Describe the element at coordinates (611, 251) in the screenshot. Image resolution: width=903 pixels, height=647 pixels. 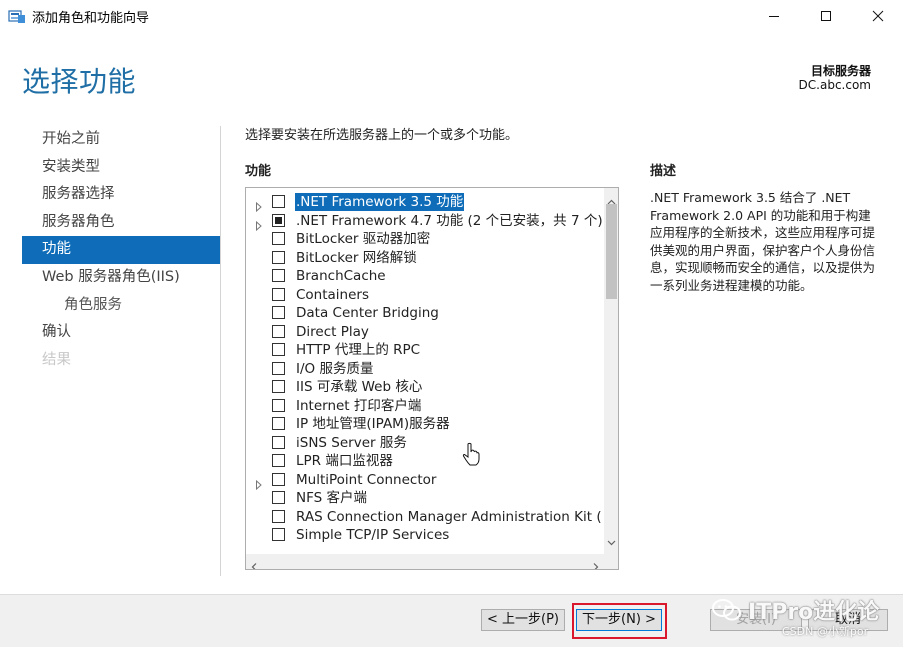
I see `scrollbar-thumb` at that location.